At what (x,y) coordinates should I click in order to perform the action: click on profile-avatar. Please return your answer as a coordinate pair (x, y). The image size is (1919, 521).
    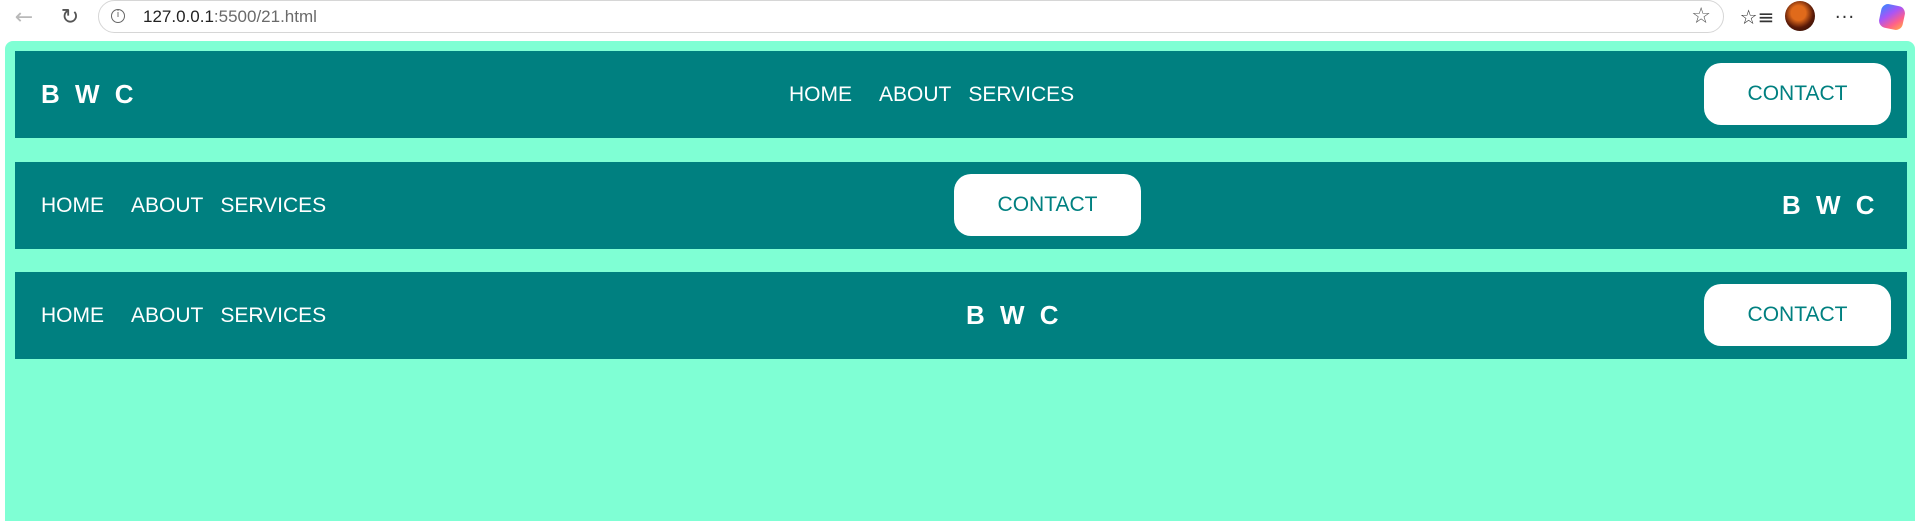
    Looking at the image, I should click on (1800, 16).